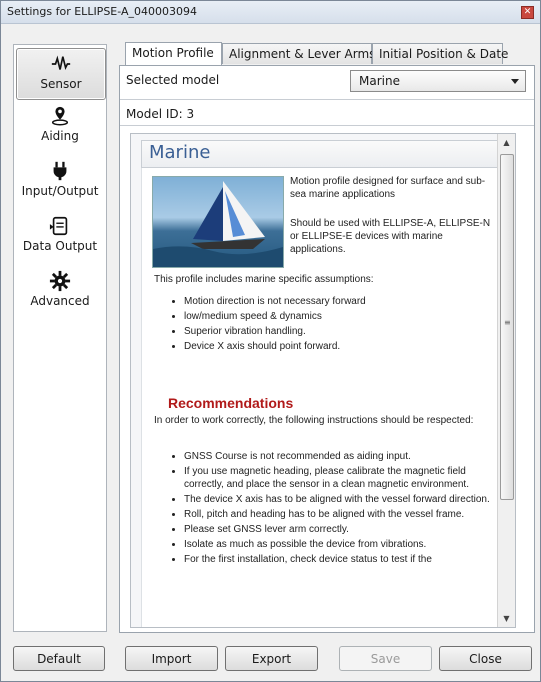 This screenshot has width=541, height=682. What do you see at coordinates (344, 529) in the screenshot?
I see `list-item: Please set GNSS lever arm correctly.` at bounding box center [344, 529].